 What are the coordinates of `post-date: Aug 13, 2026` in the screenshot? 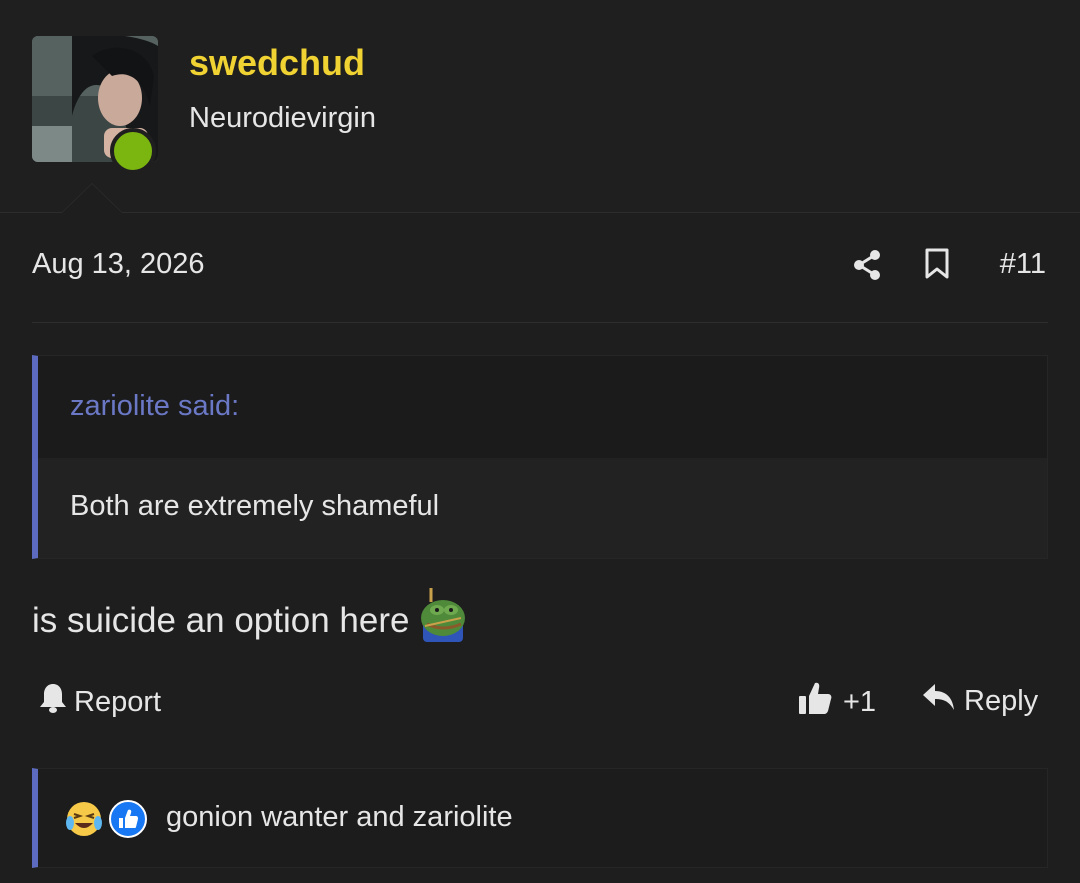 It's located at (118, 264).